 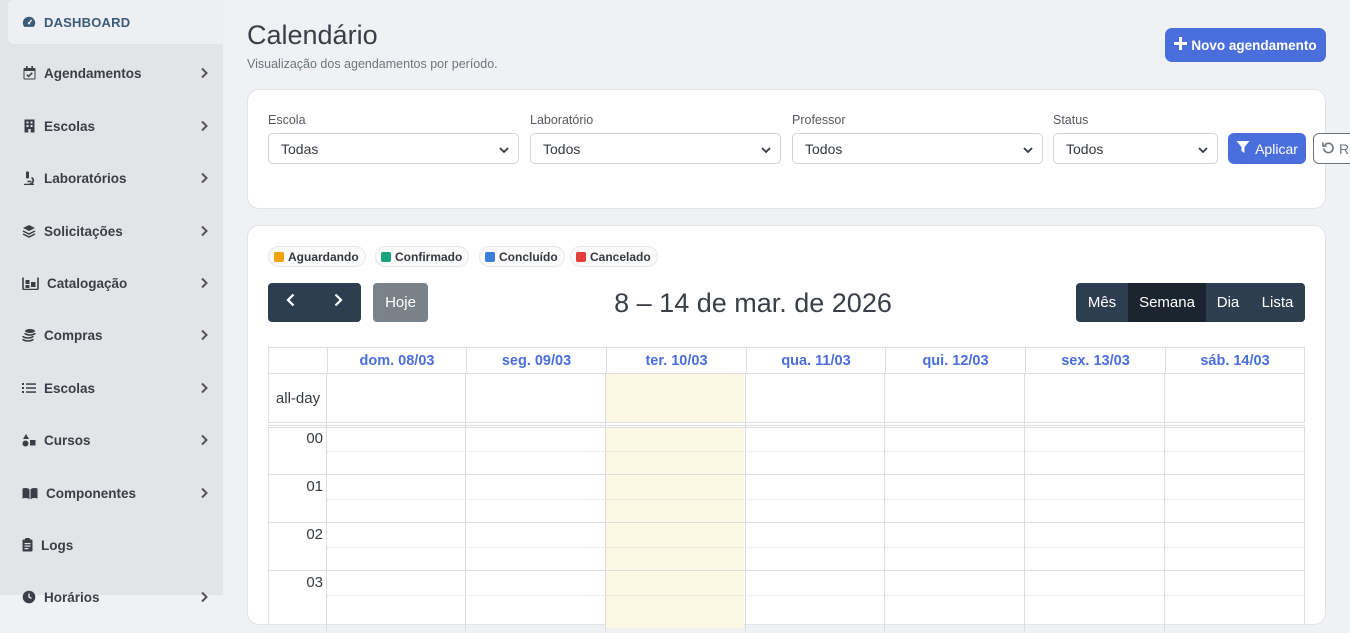 What do you see at coordinates (528, 256) in the screenshot?
I see `legend-label: Concluído` at bounding box center [528, 256].